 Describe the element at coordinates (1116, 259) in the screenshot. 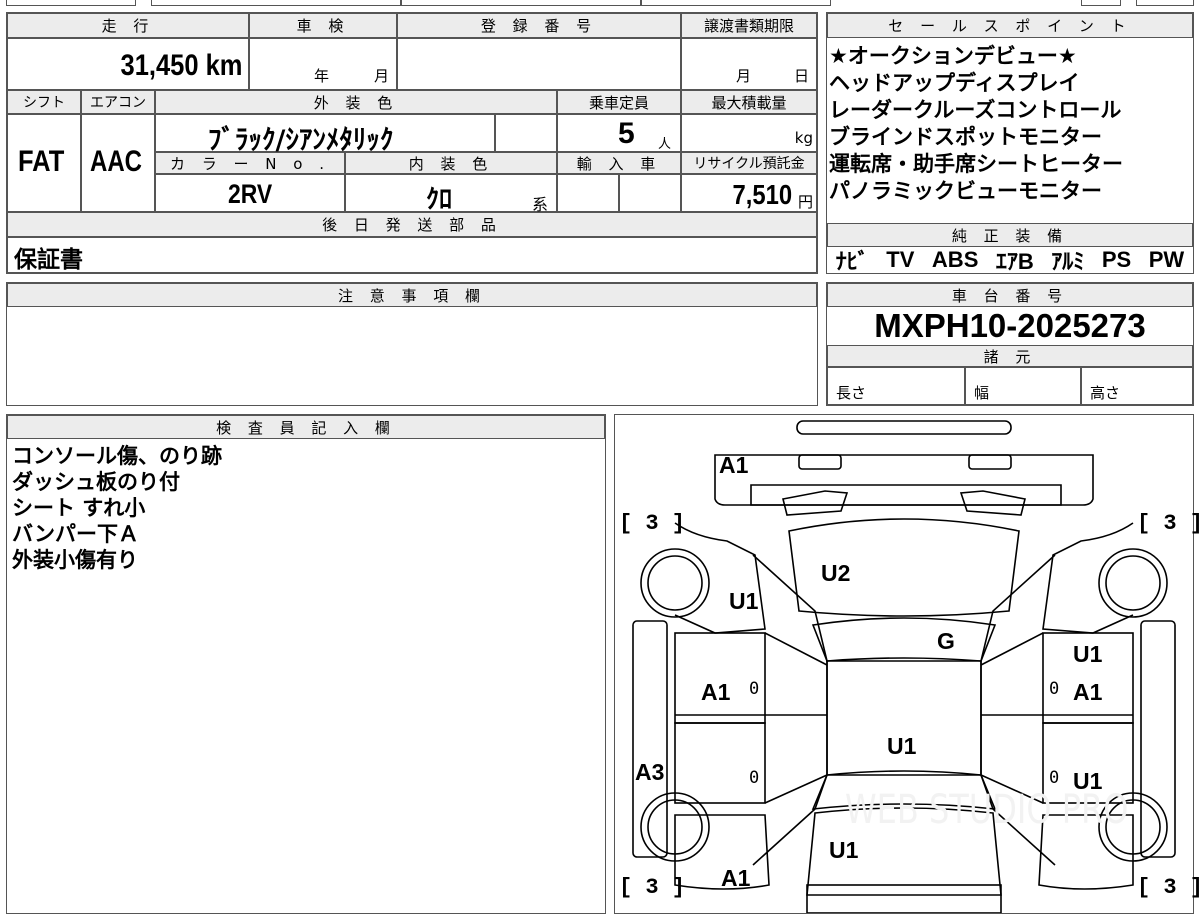

I see `equipment-ps: PS` at that location.